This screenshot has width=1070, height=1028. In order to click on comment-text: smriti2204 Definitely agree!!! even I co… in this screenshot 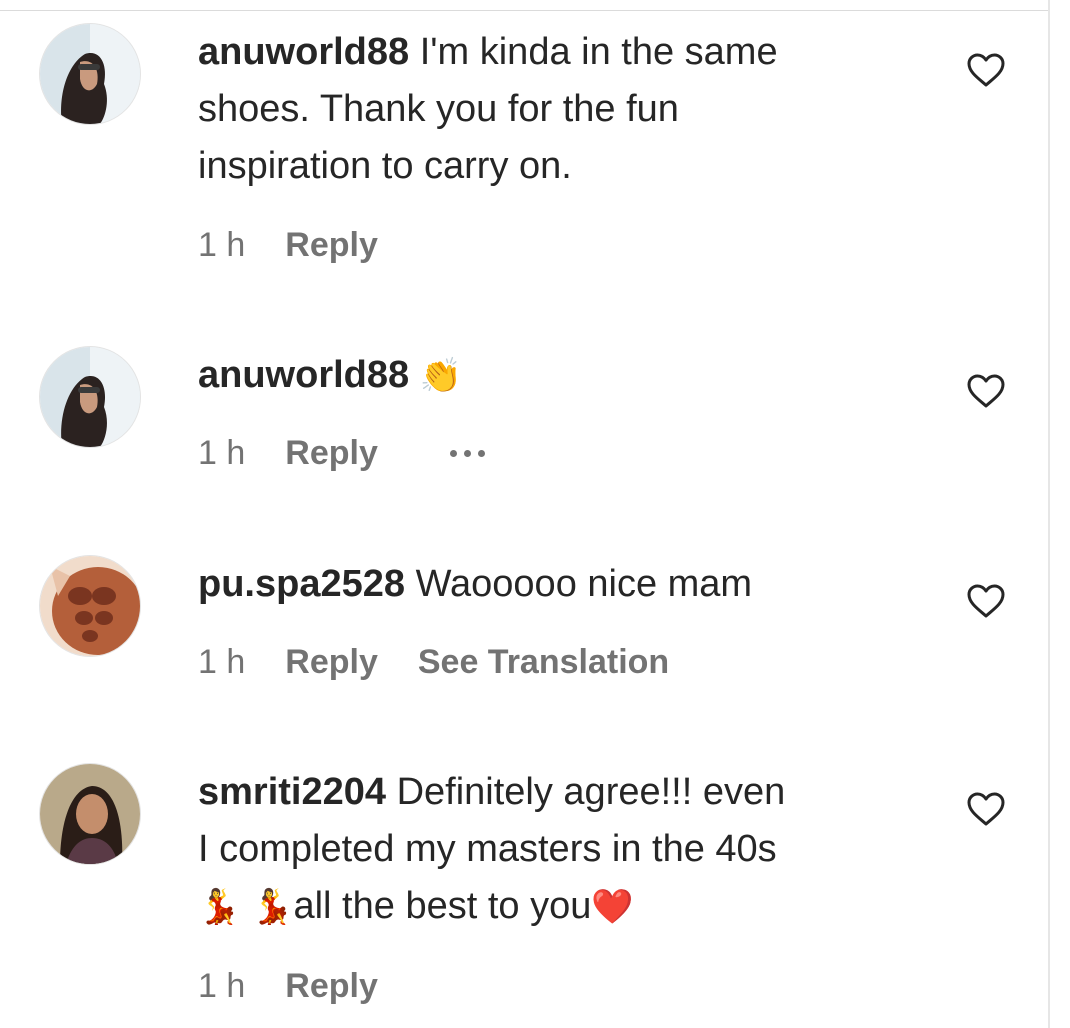, I will do `click(568, 850)`.